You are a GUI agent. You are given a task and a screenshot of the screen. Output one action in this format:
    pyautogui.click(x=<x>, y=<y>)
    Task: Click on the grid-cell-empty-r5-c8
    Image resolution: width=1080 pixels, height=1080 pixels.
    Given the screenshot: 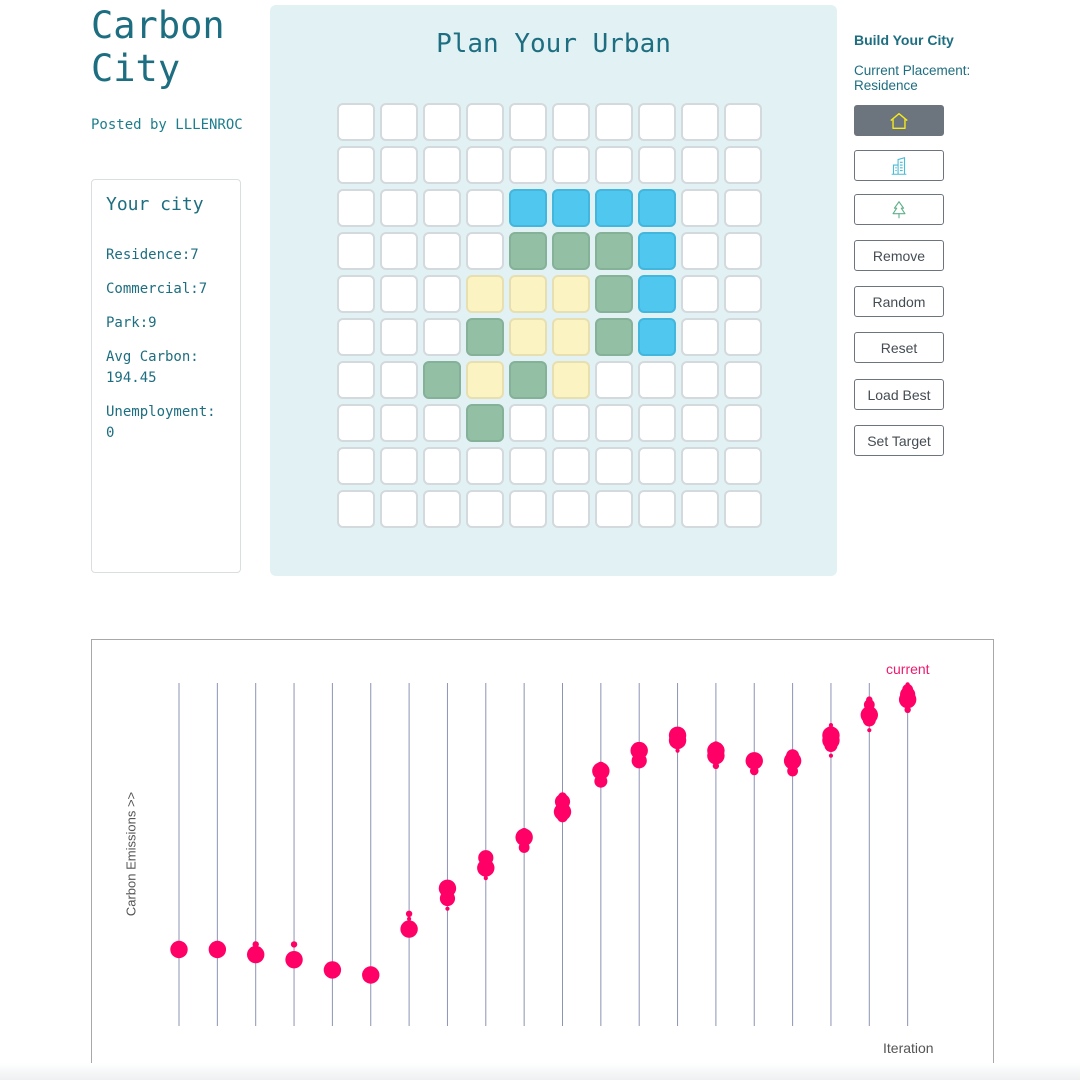 What is the action you would take?
    pyautogui.click(x=700, y=337)
    